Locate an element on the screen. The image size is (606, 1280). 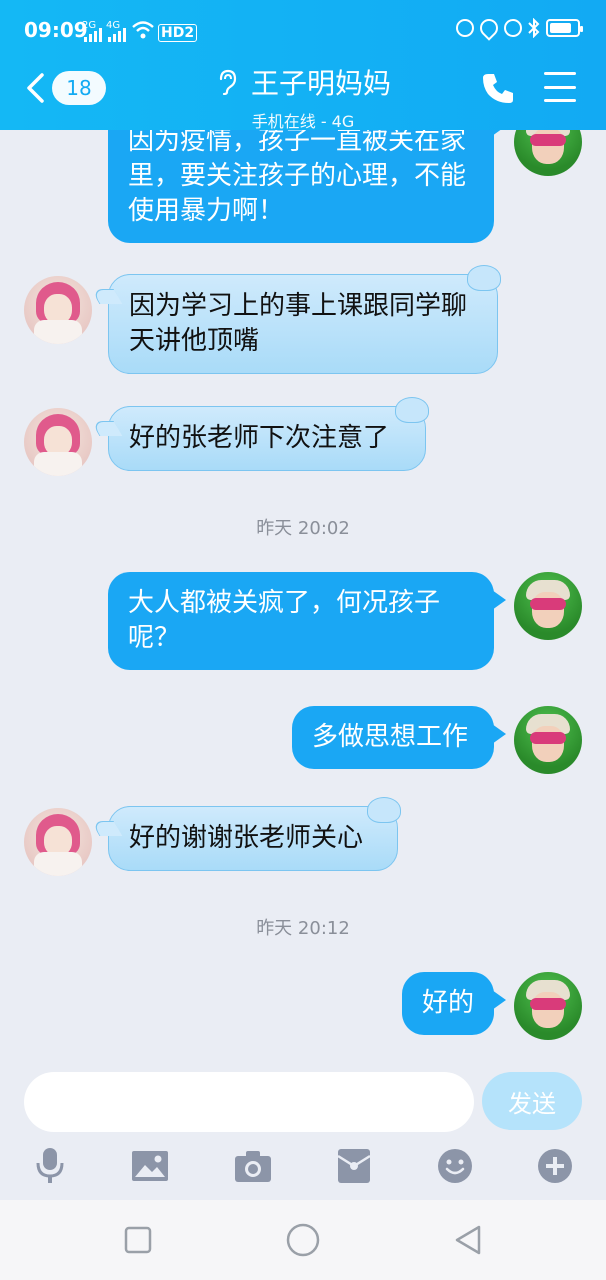
home-icon is located at coordinates (303, 1240).